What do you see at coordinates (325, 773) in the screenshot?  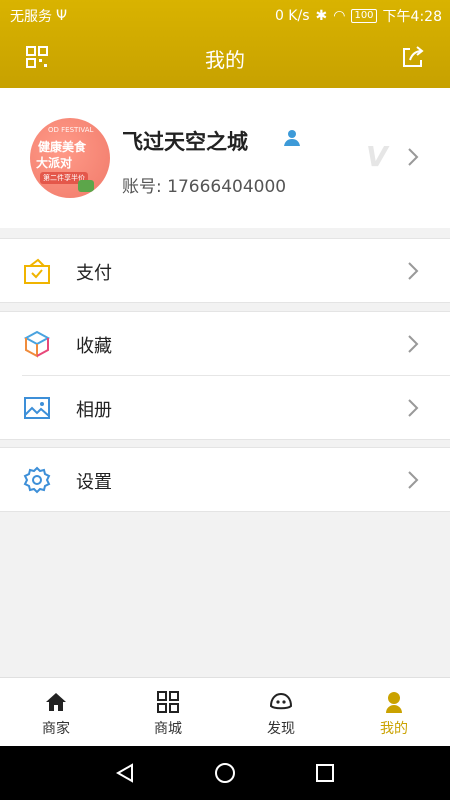 I see `recents-square-icon` at bounding box center [325, 773].